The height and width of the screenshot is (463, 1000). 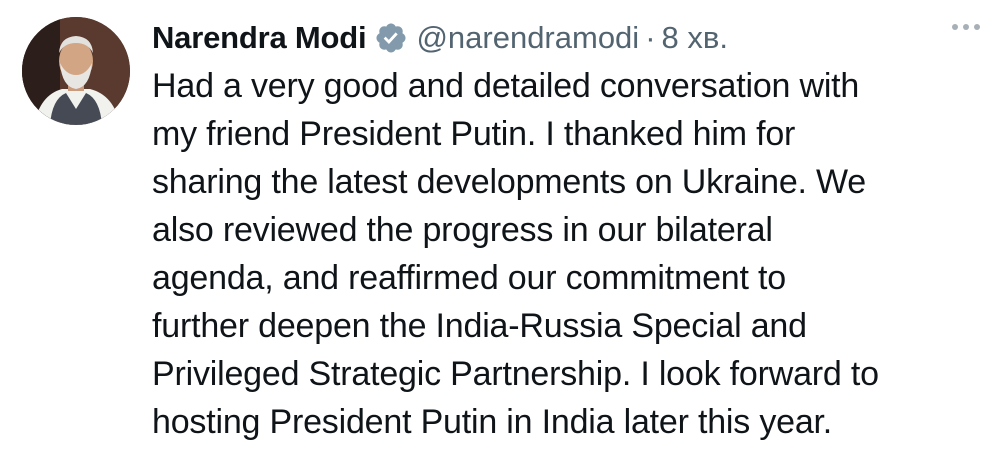 I want to click on tweet-header: Narendra Modi @narendramodi · 8 хв., so click(x=566, y=38).